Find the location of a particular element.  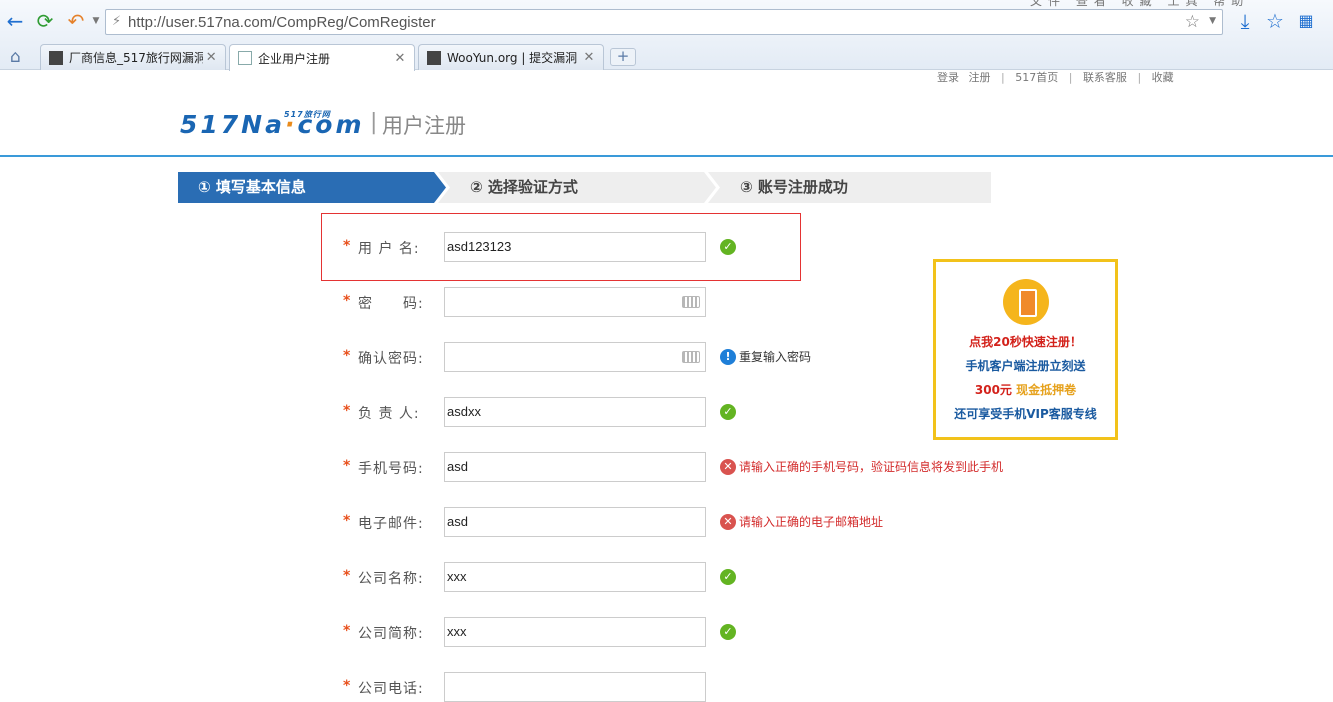

field-company-short-name: * 公司简称: xxx ✓ is located at coordinates (690, 632).